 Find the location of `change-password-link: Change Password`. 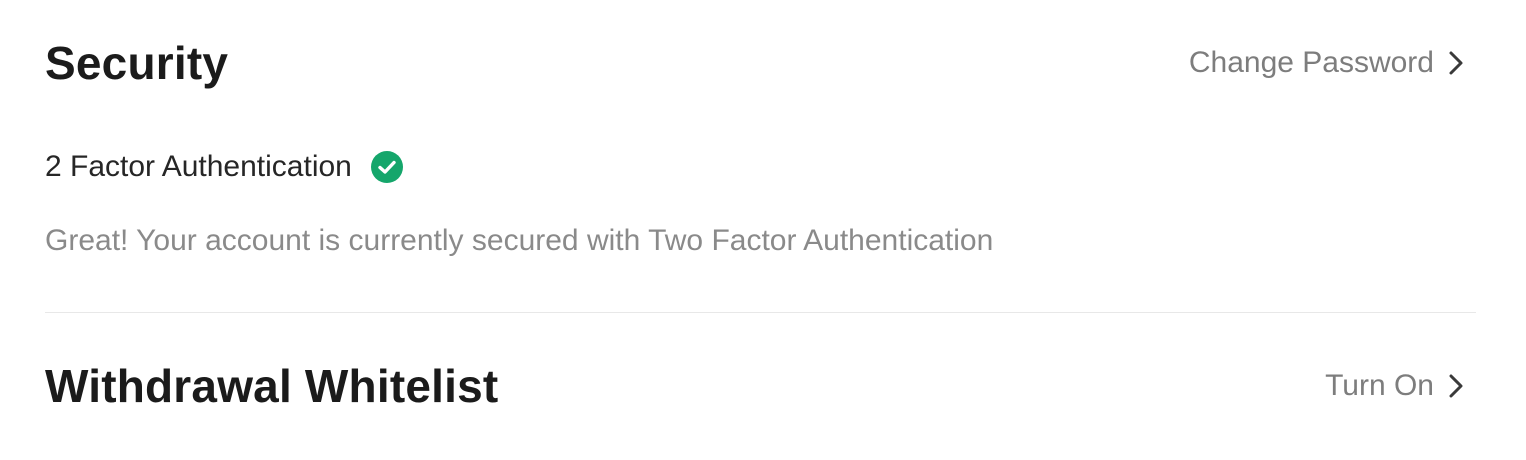

change-password-link: Change Password is located at coordinates (1326, 63).